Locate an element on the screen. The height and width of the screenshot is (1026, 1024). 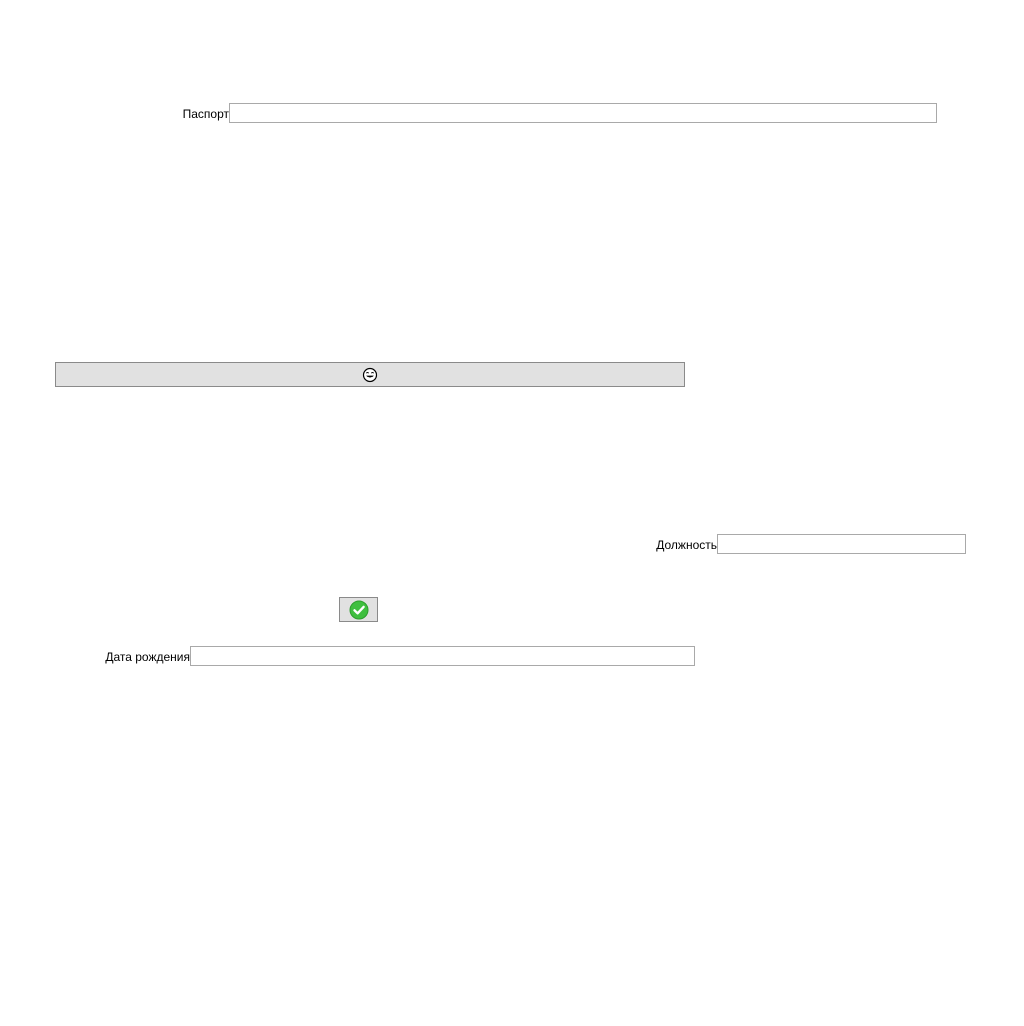
position-label: Должность is located at coordinates (686, 545).